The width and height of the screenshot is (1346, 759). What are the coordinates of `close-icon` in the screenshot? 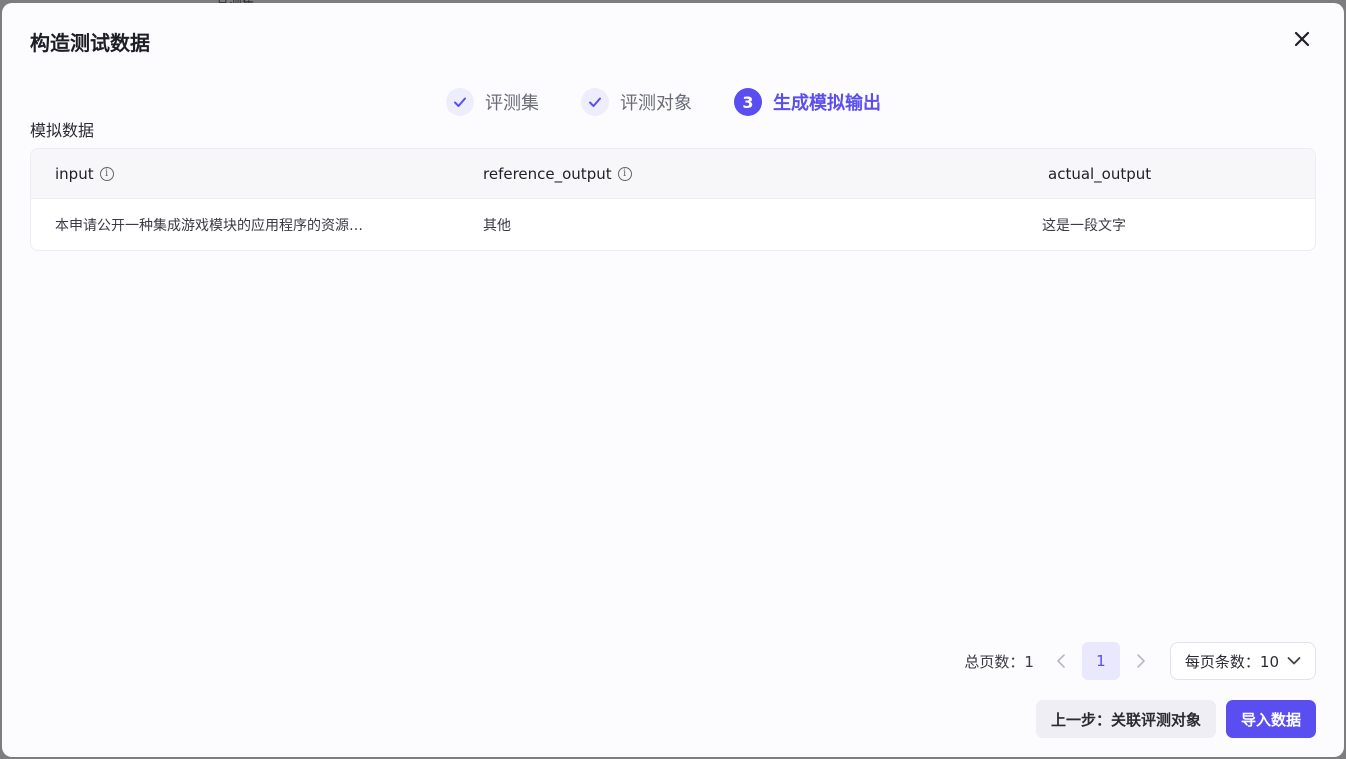 It's located at (1302, 39).